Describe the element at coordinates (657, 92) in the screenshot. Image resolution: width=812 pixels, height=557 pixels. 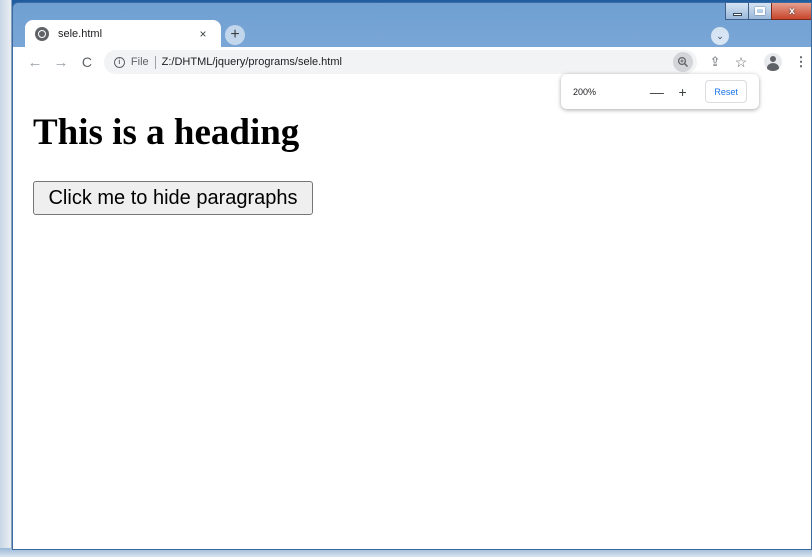
I see `zoom-out-button: —` at that location.